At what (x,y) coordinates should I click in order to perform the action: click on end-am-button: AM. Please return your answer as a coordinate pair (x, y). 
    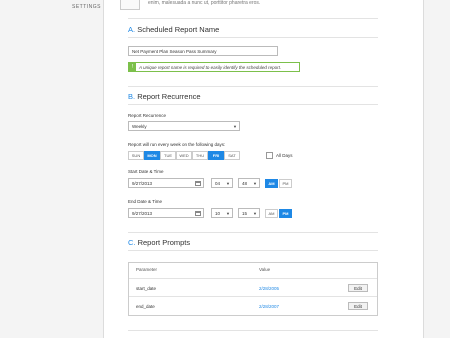
    Looking at the image, I should click on (271, 213).